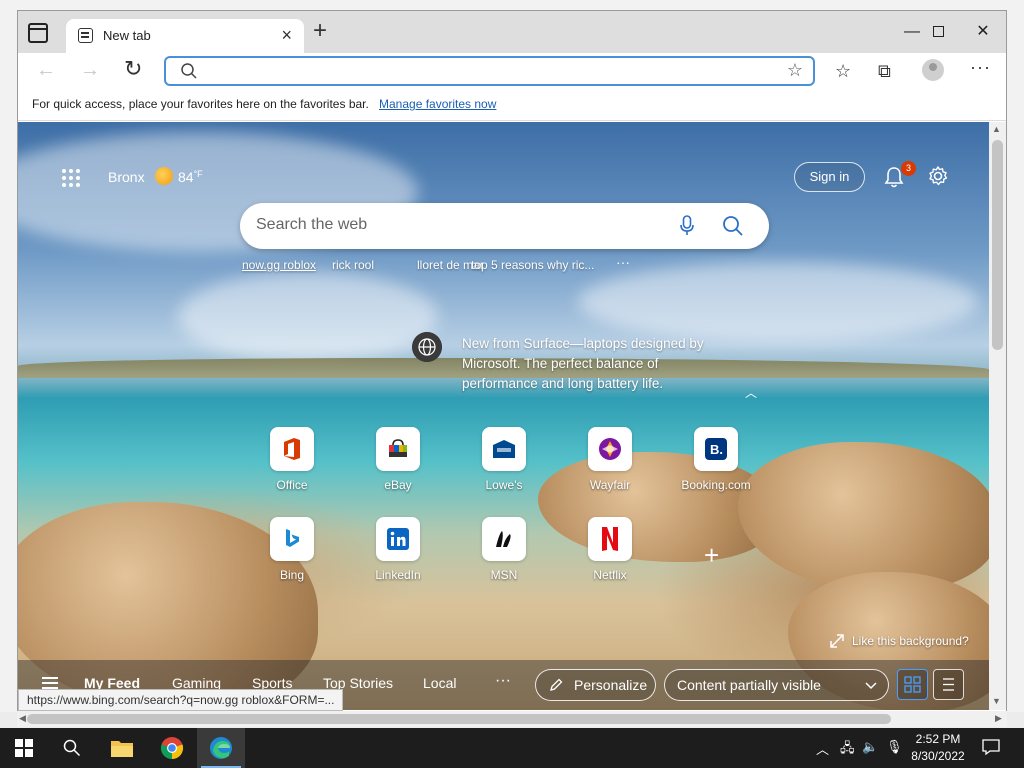  Describe the element at coordinates (398, 539) in the screenshot. I see `linkedin-icon` at that location.